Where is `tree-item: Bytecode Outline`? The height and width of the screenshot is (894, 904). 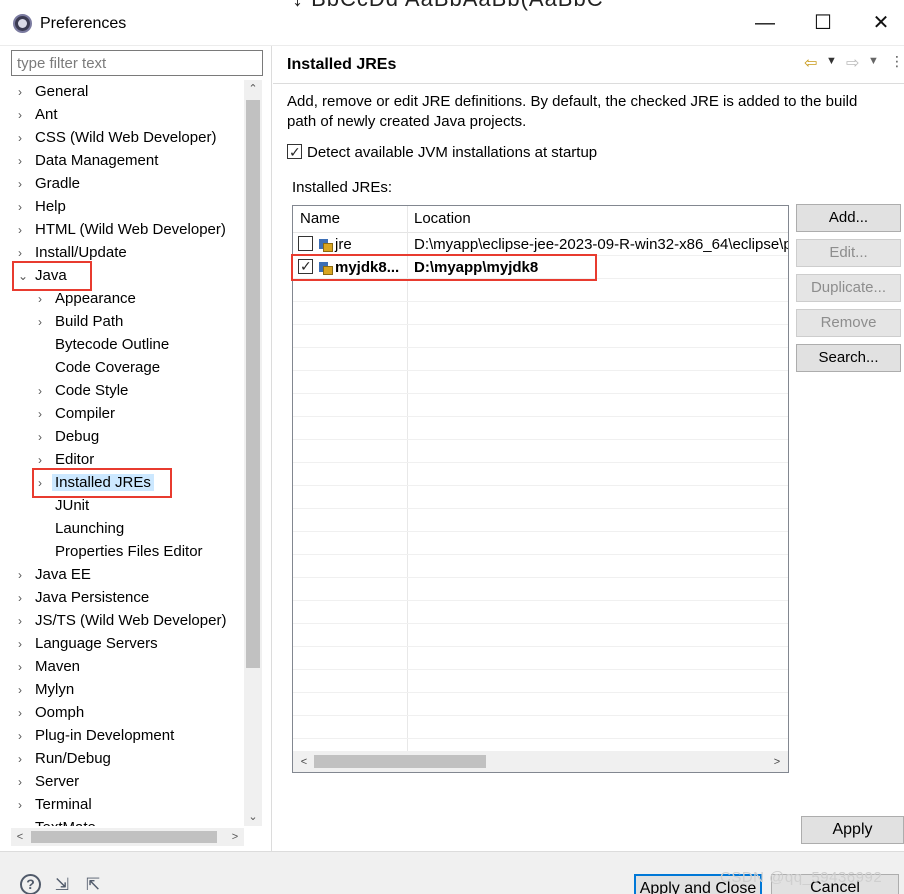
tree-item: Bytecode Outline is located at coordinates (105, 344).